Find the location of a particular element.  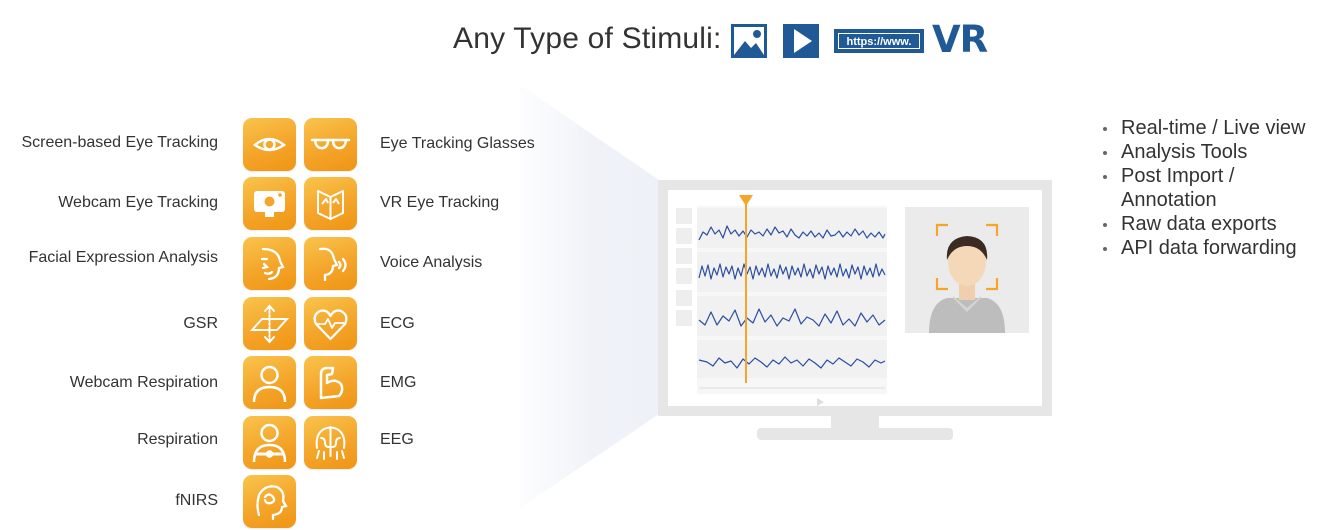

gsr-icon is located at coordinates (269, 323).